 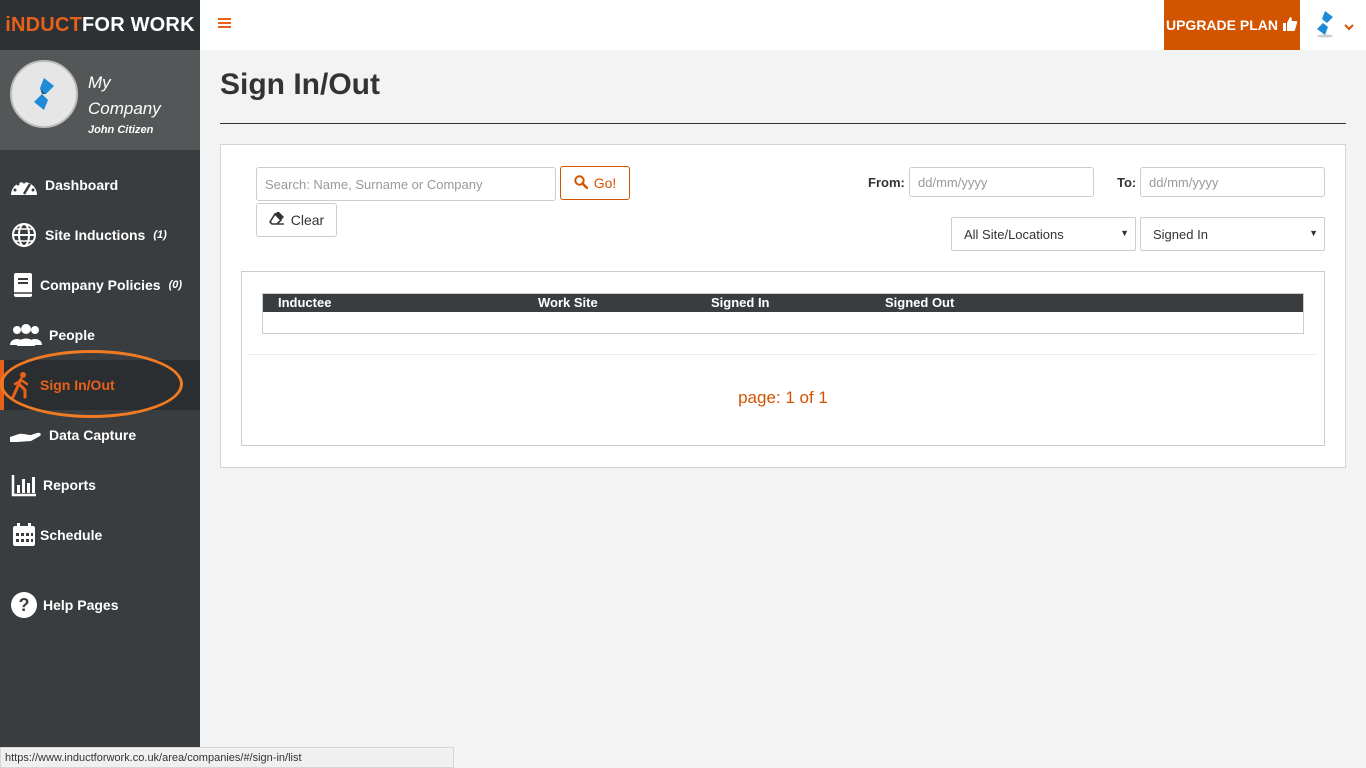 I want to click on sidebar-item-label: Company Policies, so click(x=100, y=285).